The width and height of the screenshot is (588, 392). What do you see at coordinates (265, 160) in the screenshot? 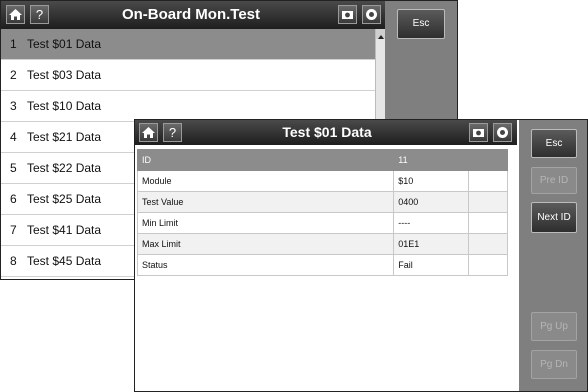
I see `table-cell-name: ID` at bounding box center [265, 160].